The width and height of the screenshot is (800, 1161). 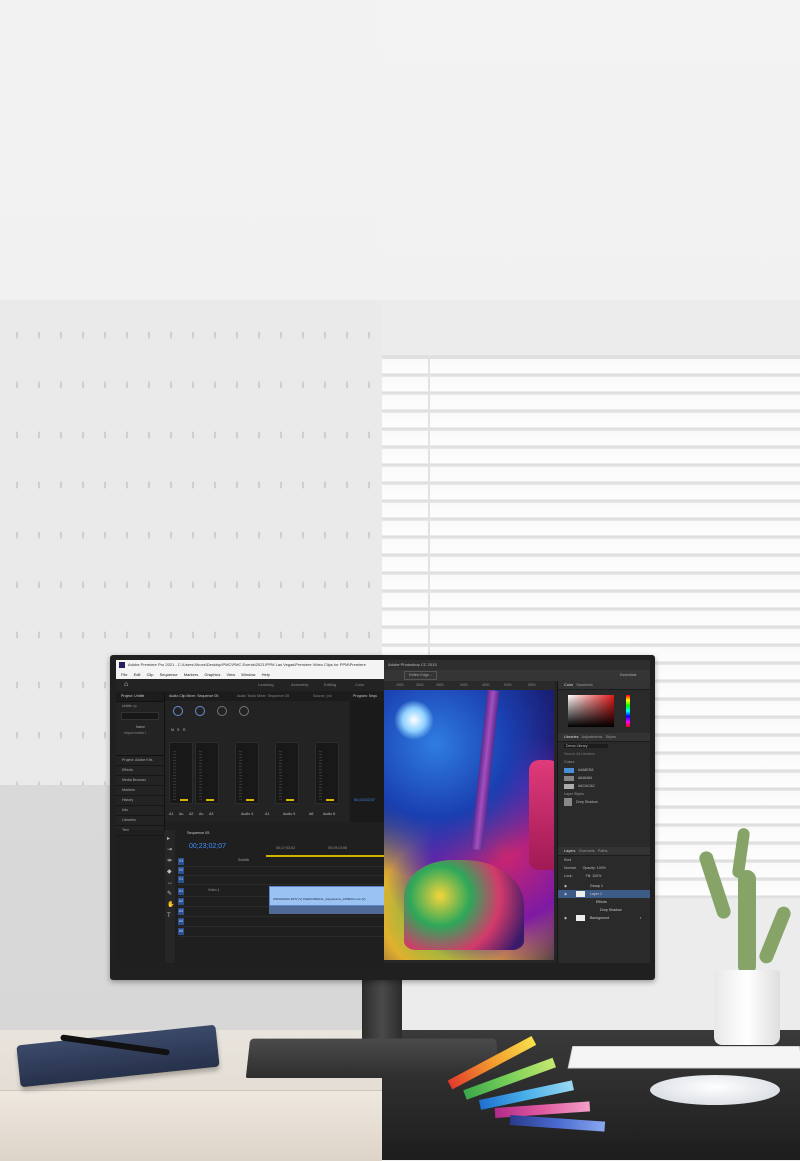 I want to click on track-label: A5, so click(x=181, y=931).